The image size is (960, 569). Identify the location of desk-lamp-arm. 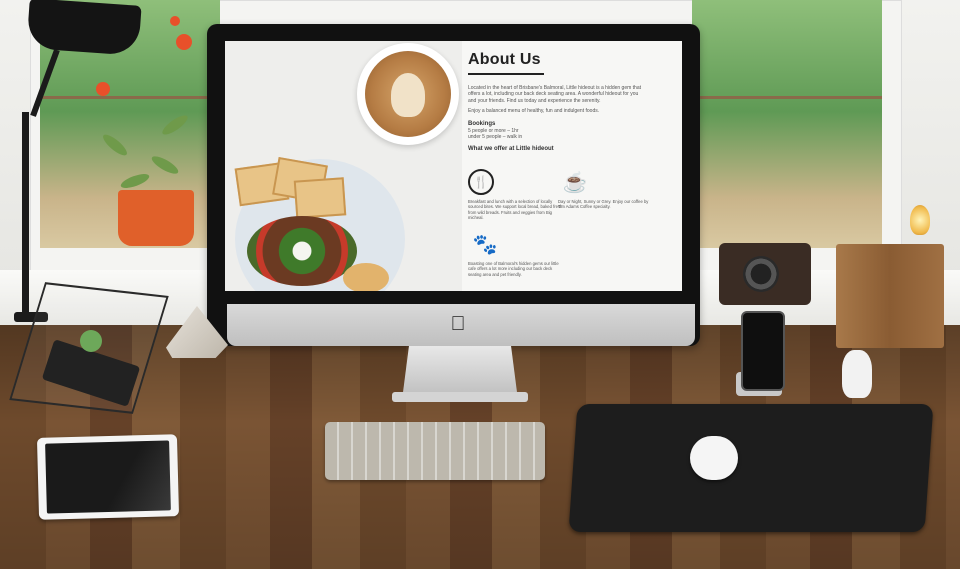
(25, 217).